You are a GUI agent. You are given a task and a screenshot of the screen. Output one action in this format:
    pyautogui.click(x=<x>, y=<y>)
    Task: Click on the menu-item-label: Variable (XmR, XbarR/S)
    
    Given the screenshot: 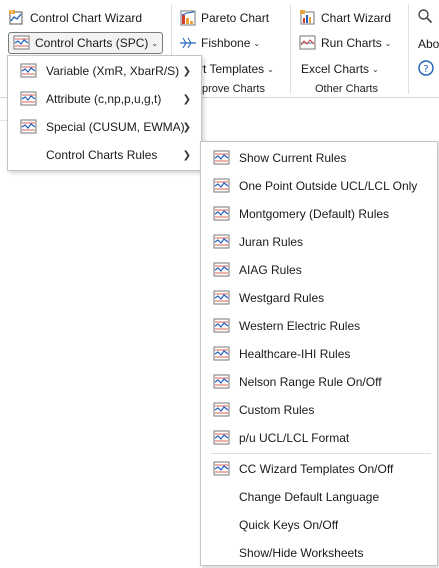 What is the action you would take?
    pyautogui.click(x=113, y=71)
    